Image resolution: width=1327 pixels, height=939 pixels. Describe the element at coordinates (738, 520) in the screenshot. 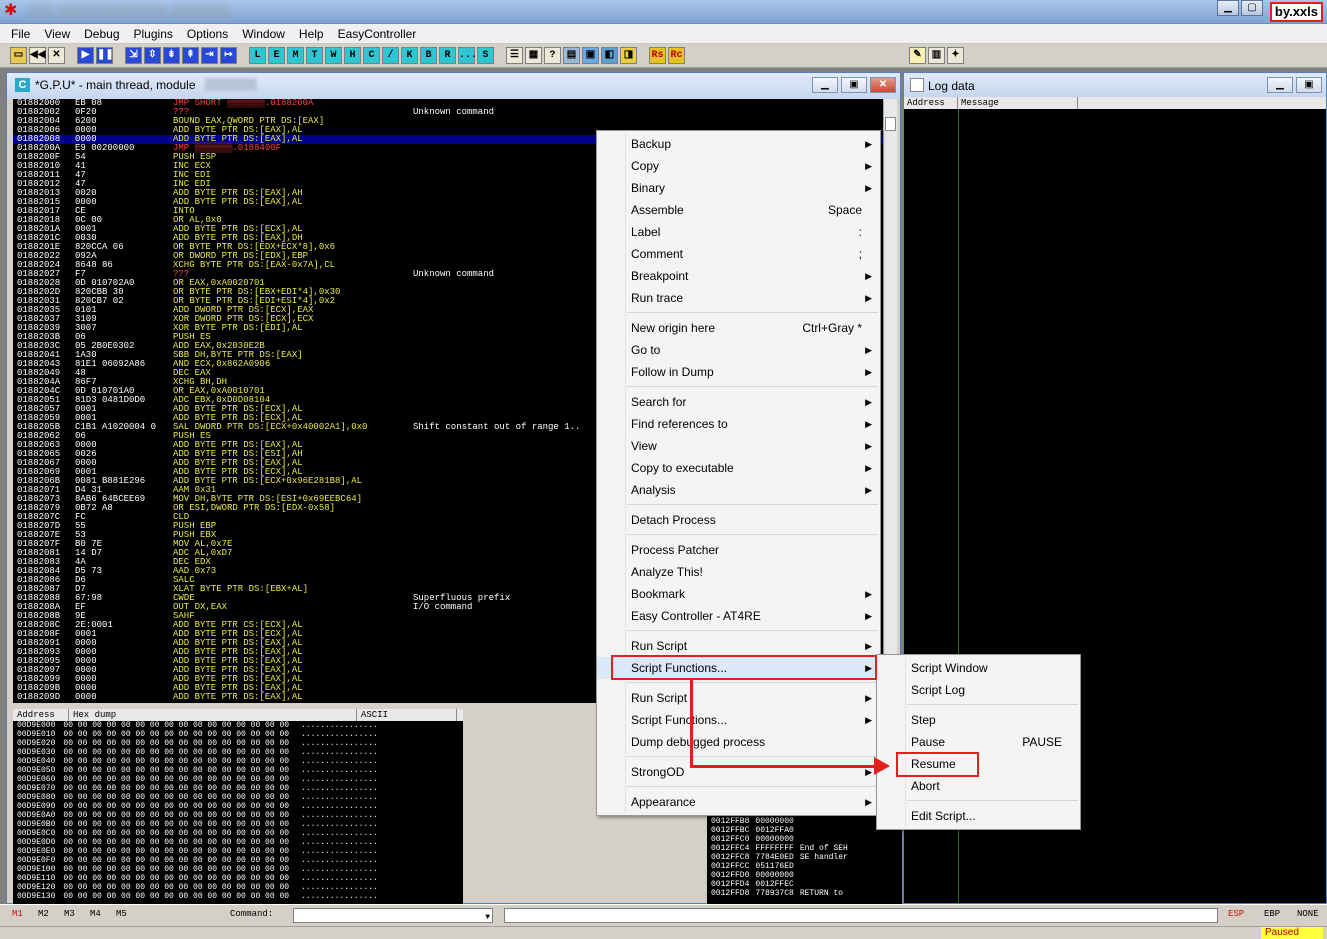

I see `context-menu-item-detach-process: Detach Process` at that location.